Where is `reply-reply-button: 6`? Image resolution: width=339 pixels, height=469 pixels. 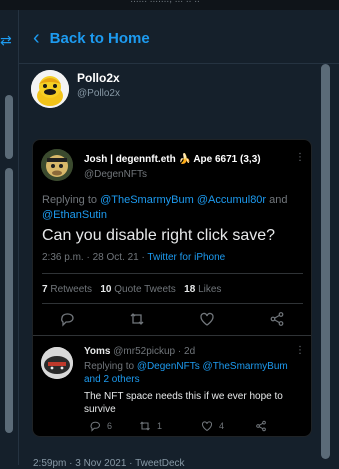
reply-reply-button: 6 is located at coordinates (100, 426).